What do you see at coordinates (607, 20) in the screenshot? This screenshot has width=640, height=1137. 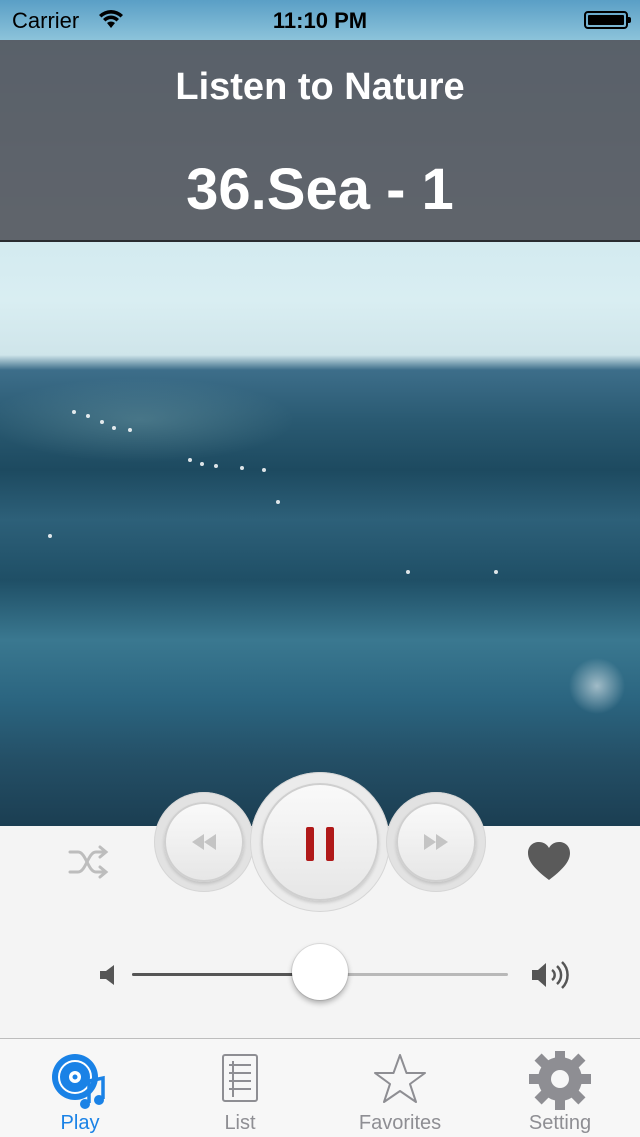 I see `battery-icon` at bounding box center [607, 20].